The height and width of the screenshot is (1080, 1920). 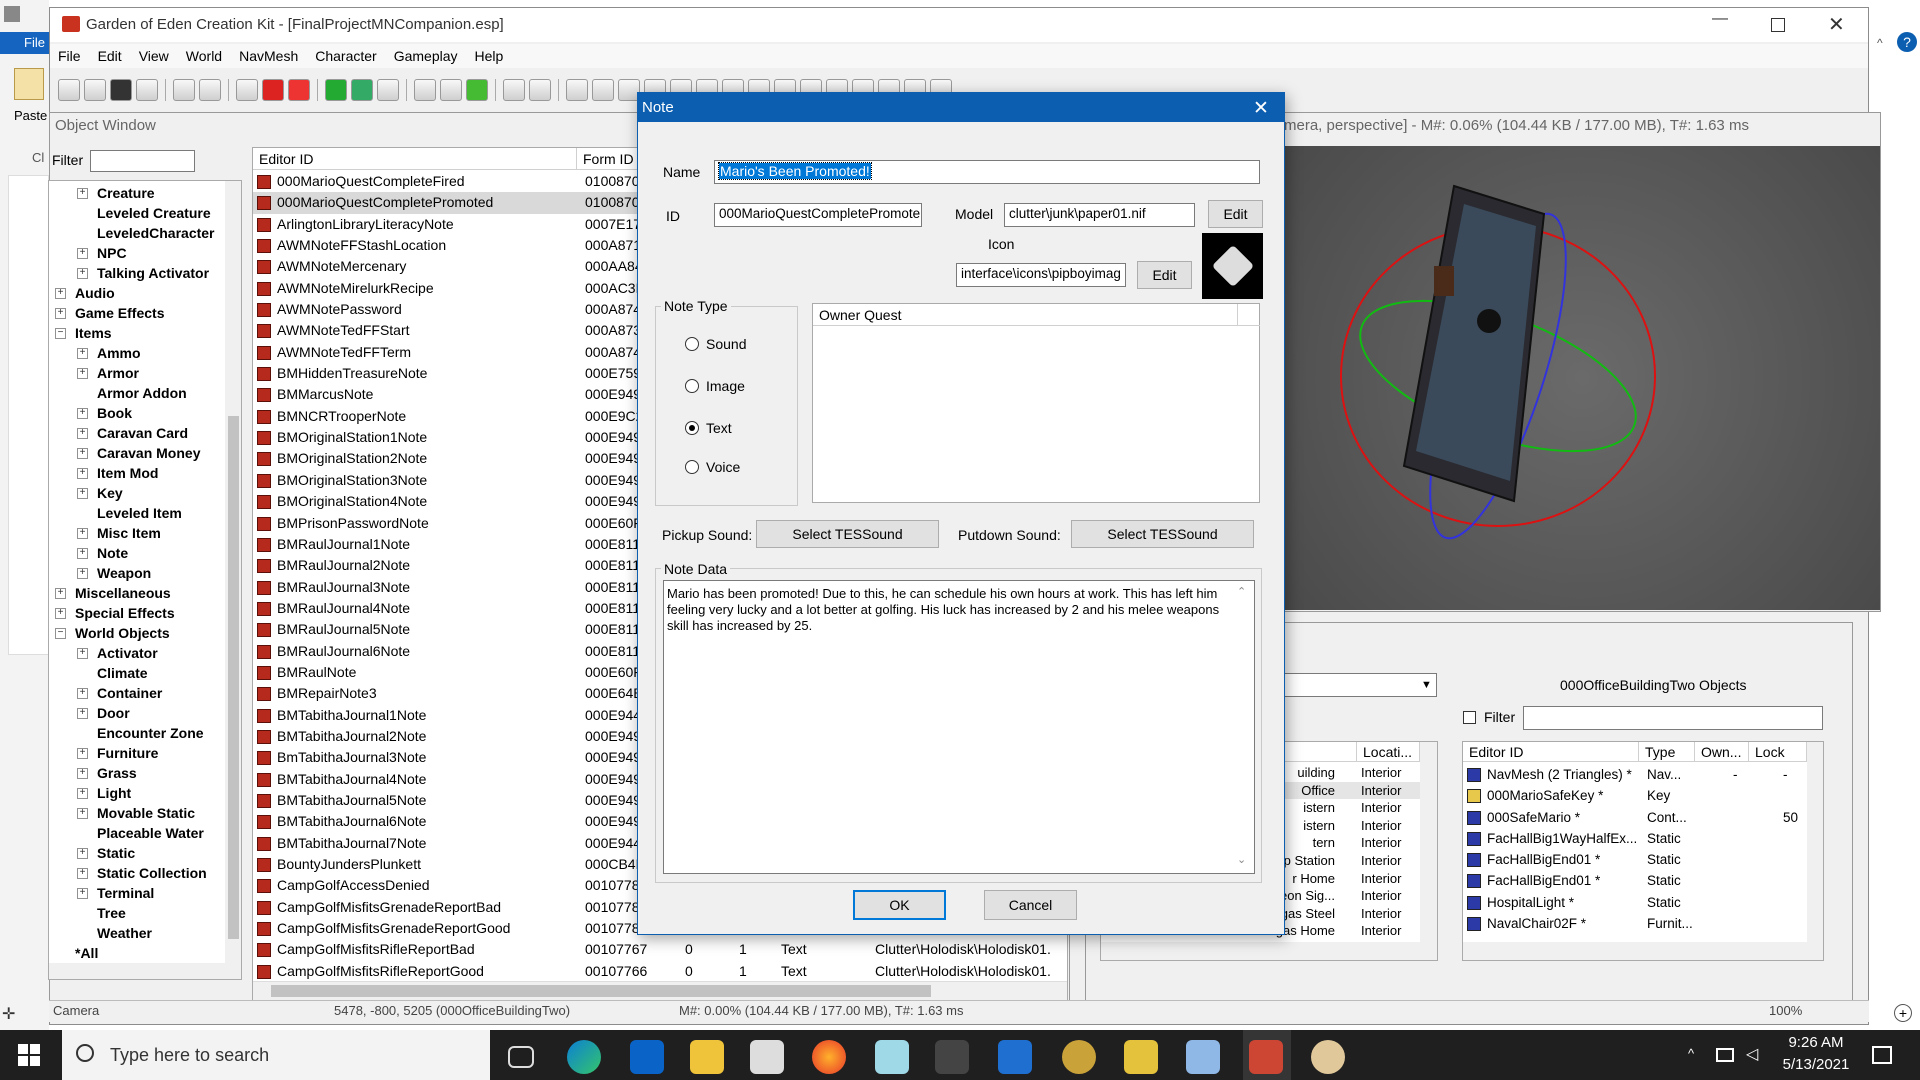 What do you see at coordinates (138, 193) in the screenshot?
I see `tree-item: + Creature` at bounding box center [138, 193].